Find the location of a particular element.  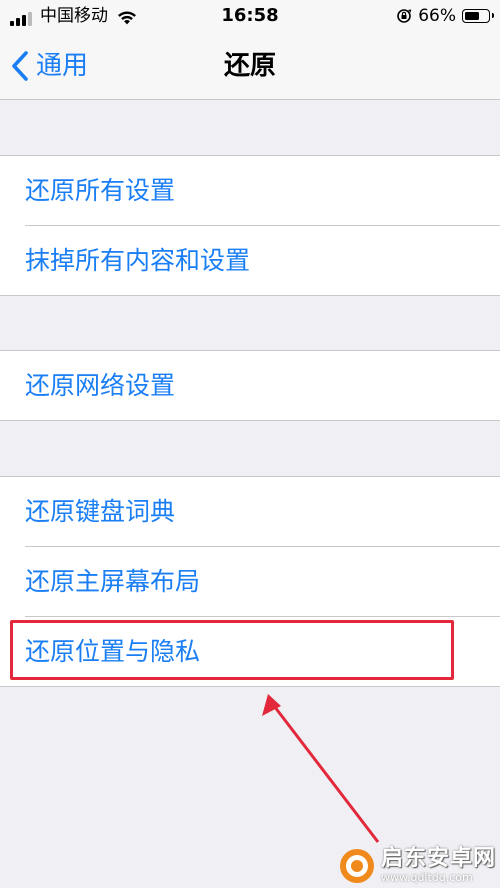

erase-all-content-row: 抹掉所有内容和设置 is located at coordinates (250, 261).